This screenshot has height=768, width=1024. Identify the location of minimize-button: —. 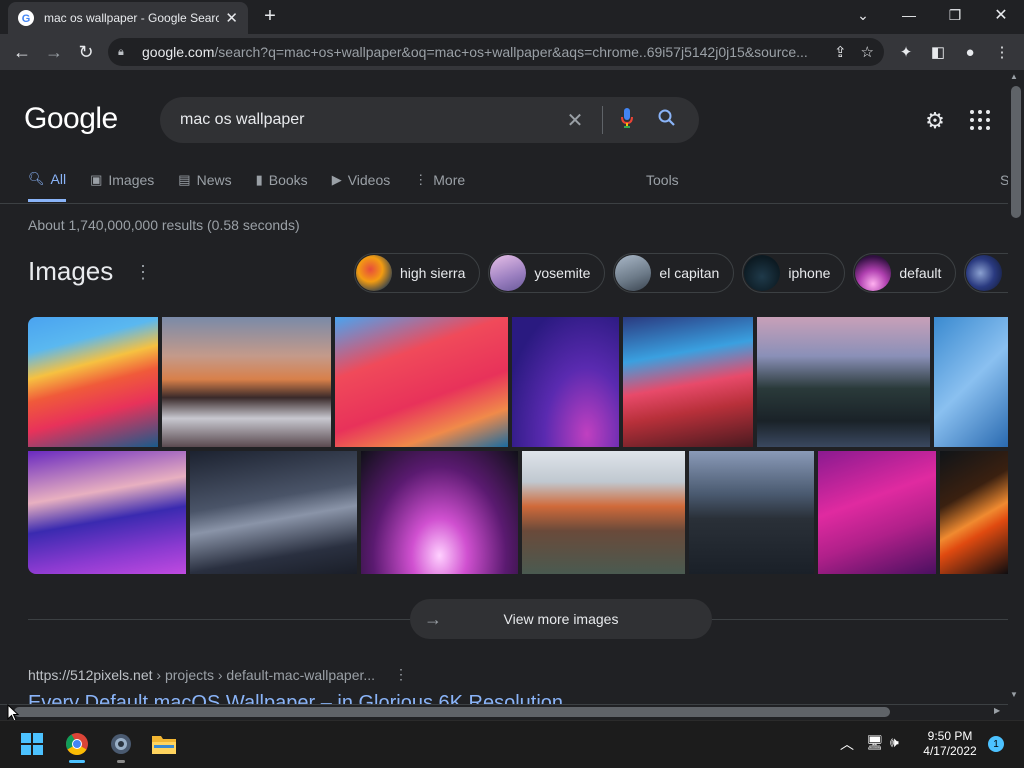
(909, 15).